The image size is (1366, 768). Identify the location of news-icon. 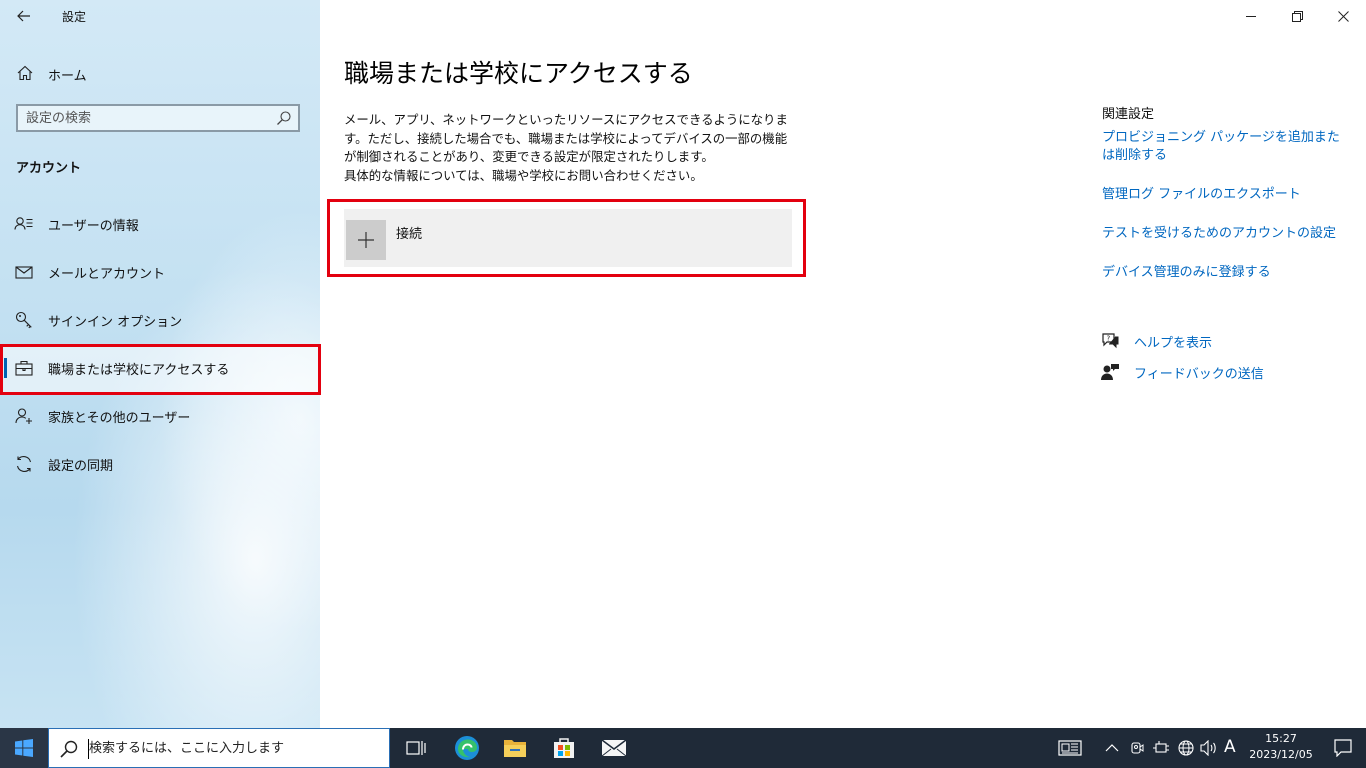
(1070, 748).